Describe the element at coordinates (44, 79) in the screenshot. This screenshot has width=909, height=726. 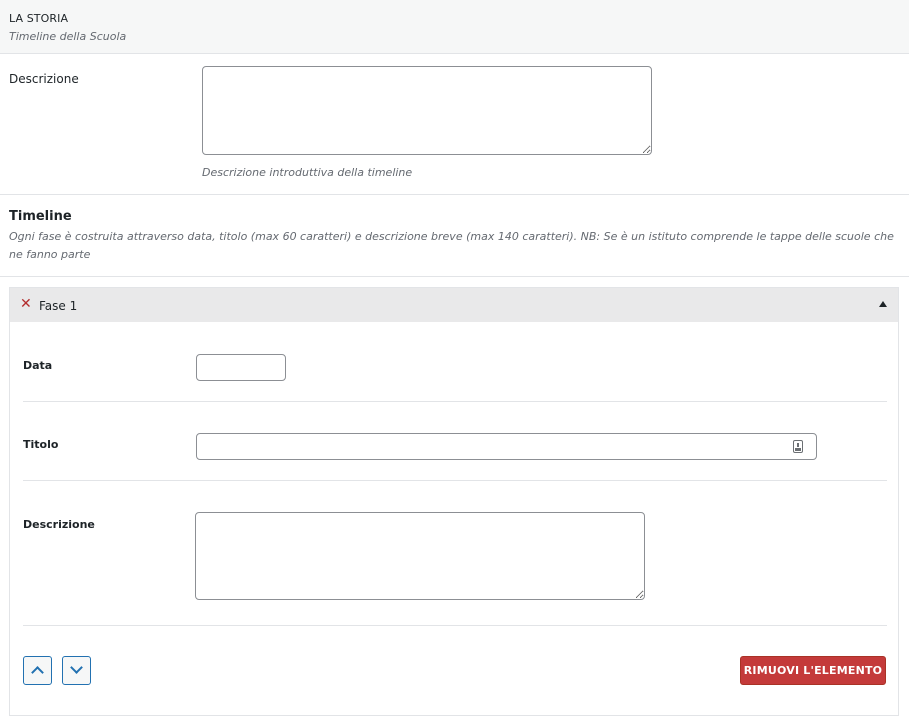
I see `description-label: Descrizione` at that location.